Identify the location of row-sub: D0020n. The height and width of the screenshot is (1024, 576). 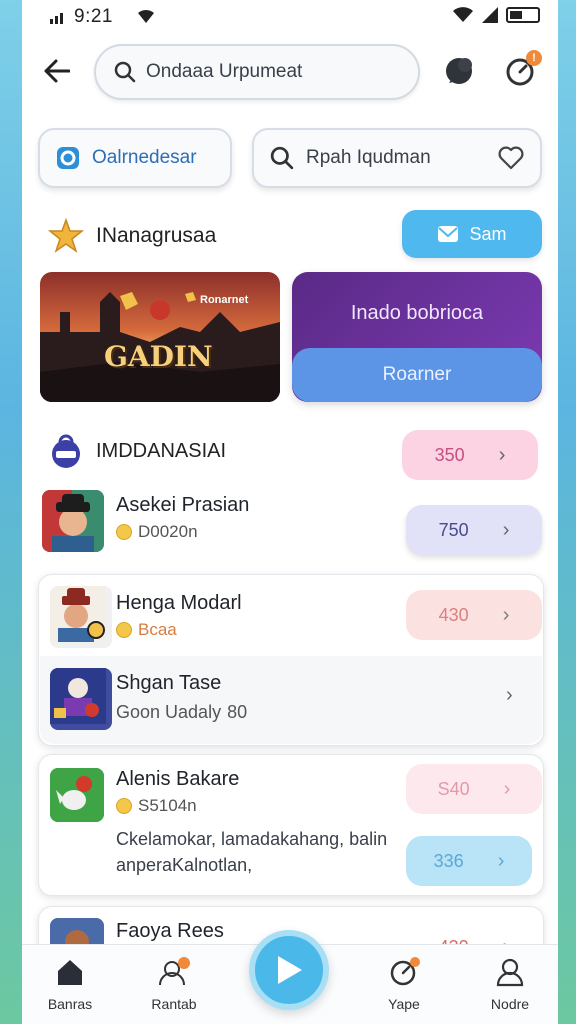
(157, 532).